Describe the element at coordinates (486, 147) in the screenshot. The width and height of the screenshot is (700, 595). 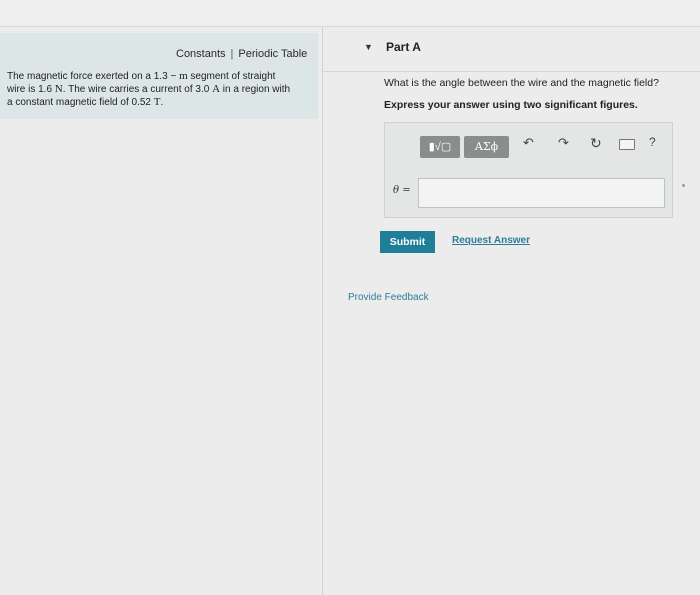
I see `symbols-button: ΑΣϕ` at that location.